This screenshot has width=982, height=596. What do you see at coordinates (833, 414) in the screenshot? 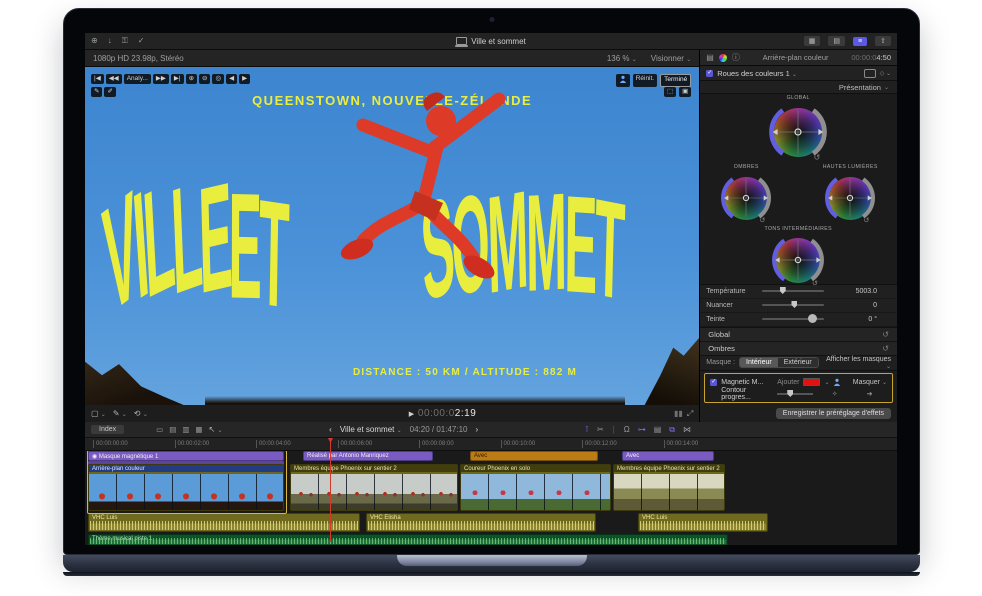
I see `save-effects-preset-button: Enregistrer le préréglage d'effets` at bounding box center [833, 414].